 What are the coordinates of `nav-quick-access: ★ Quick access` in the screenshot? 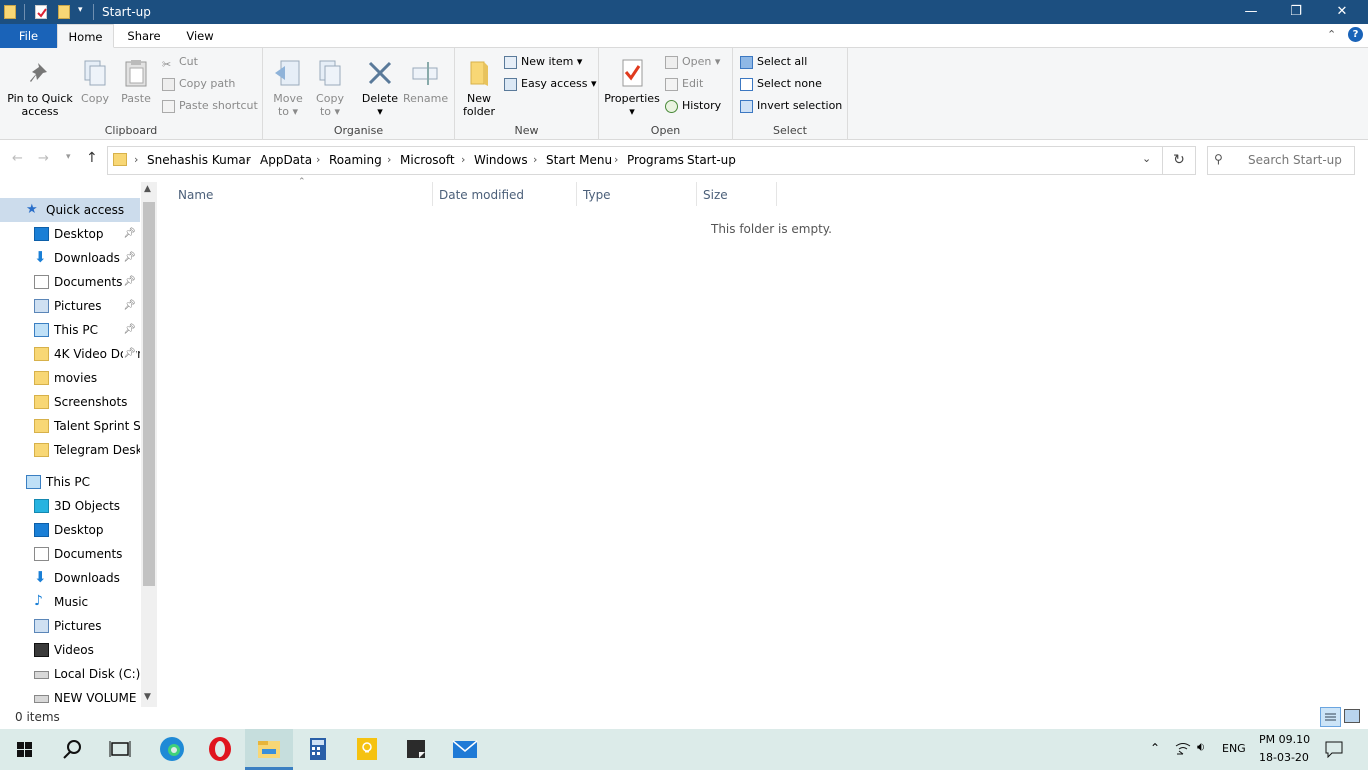 It's located at (70, 210).